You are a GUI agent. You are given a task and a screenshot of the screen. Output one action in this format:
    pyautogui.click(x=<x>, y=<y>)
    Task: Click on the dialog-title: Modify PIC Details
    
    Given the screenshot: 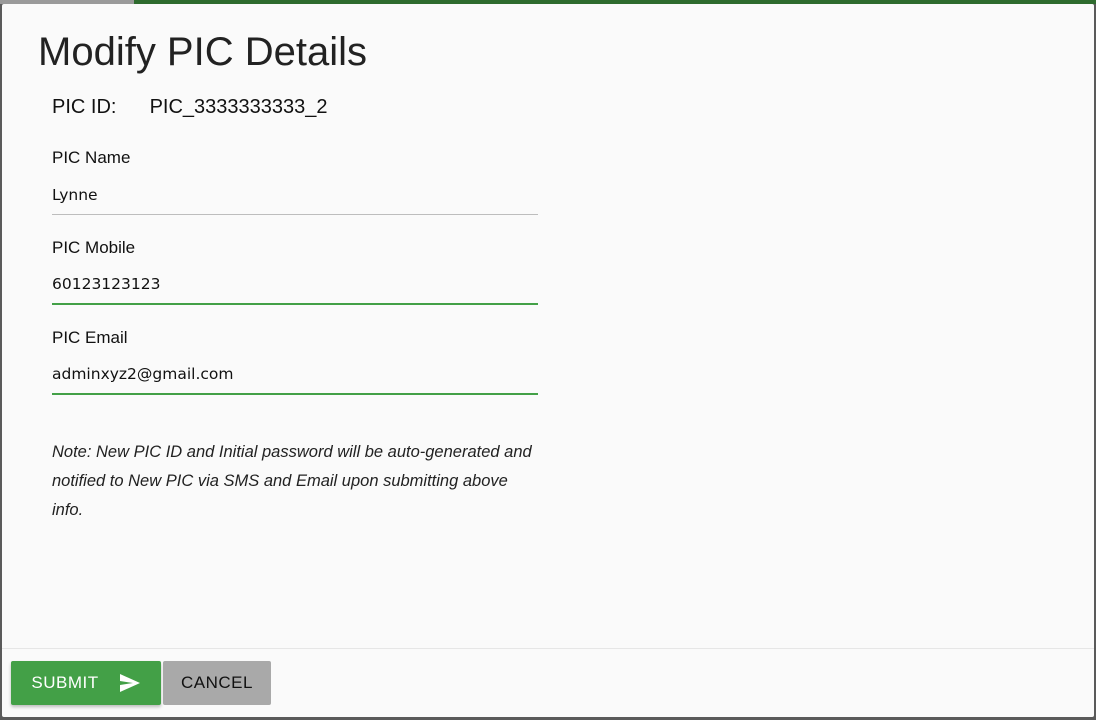 What is the action you would take?
    pyautogui.click(x=202, y=52)
    